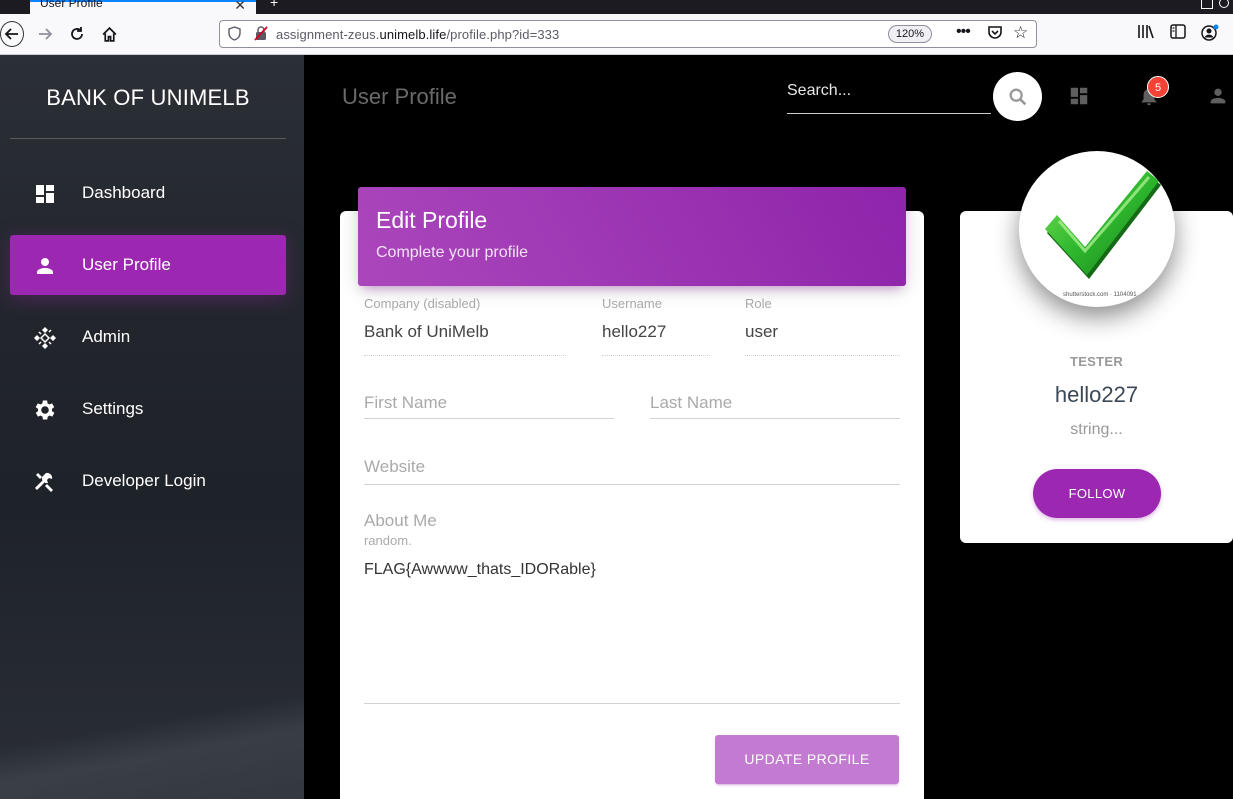  What do you see at coordinates (71, 5) in the screenshot?
I see `tab-title: User Profile` at bounding box center [71, 5].